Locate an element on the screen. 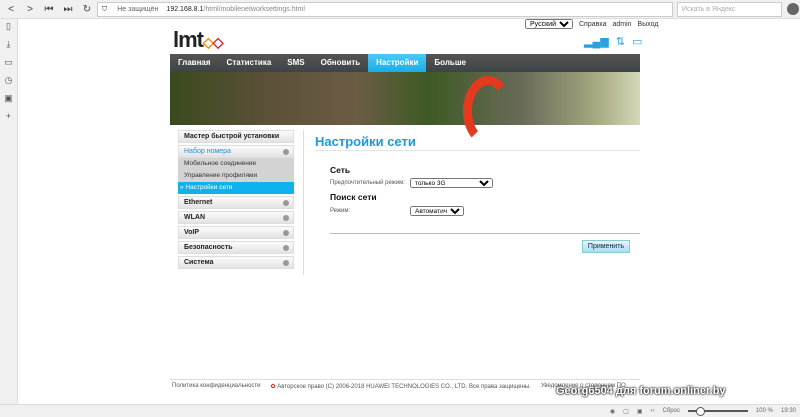  page-title: Настройки сети is located at coordinates (365, 141).